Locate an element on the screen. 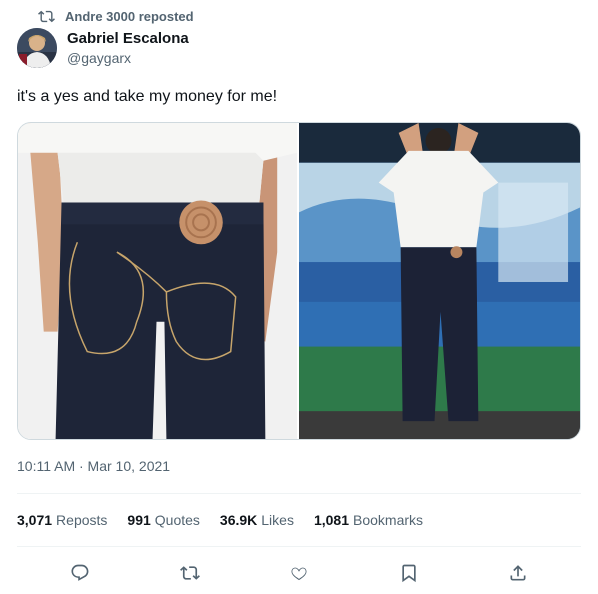  author-handle: @gaygarx is located at coordinates (128, 58).